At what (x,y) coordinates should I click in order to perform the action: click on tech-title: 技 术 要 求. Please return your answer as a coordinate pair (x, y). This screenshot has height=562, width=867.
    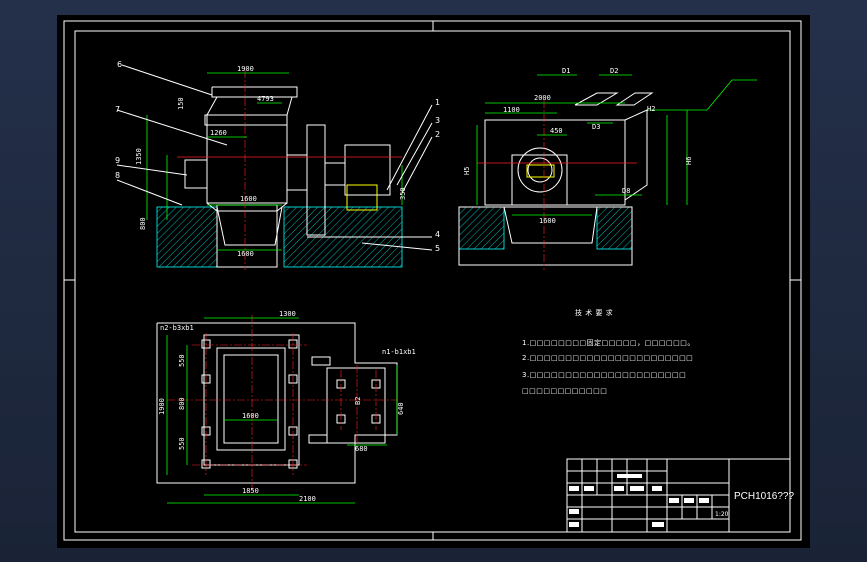
    Looking at the image, I should click on (594, 312).